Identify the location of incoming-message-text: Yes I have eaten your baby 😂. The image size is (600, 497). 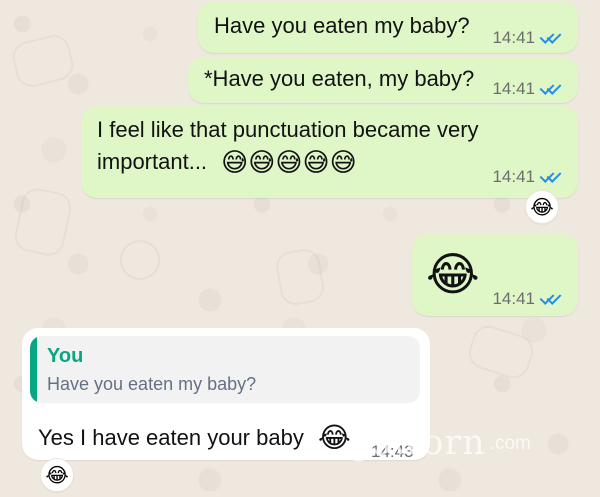
(194, 437).